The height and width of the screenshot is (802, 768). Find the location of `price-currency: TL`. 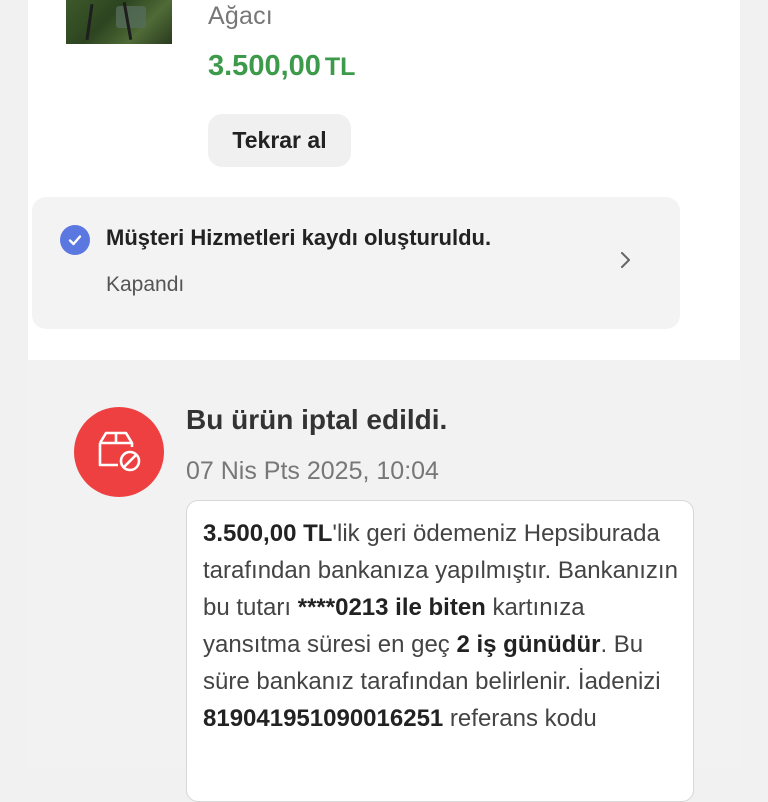

price-currency: TL is located at coordinates (340, 67).